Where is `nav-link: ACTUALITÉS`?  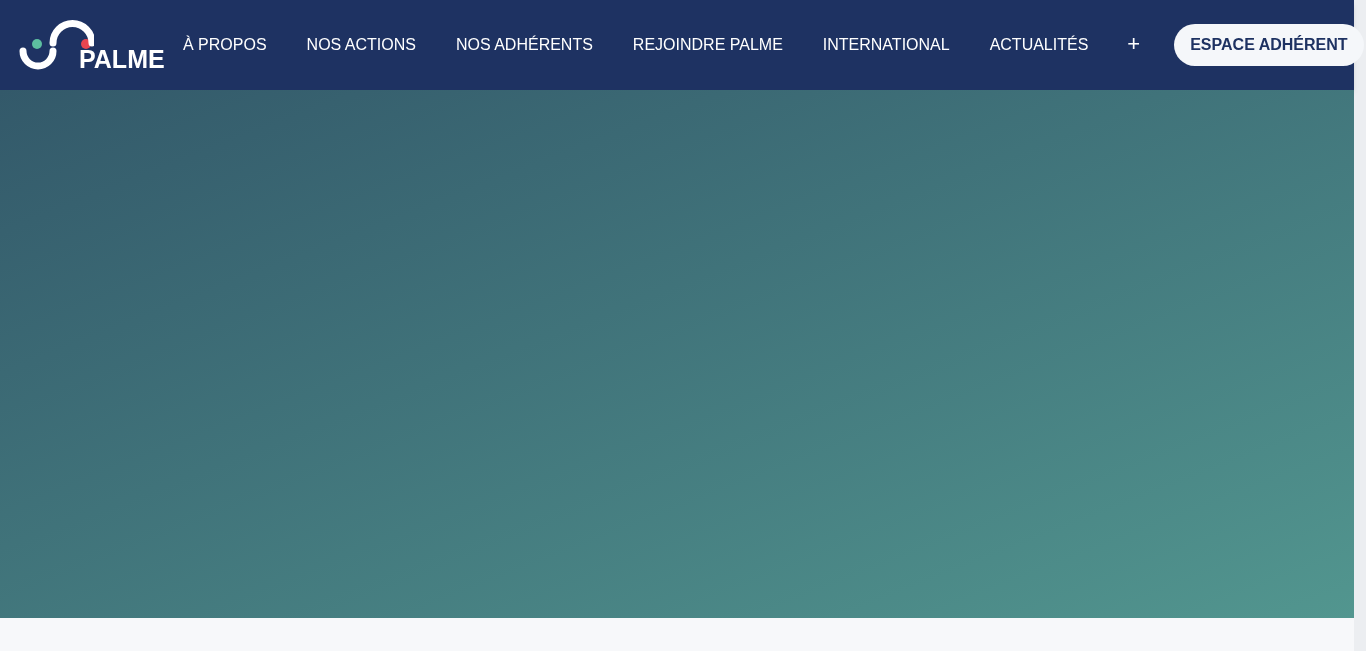 nav-link: ACTUALITÉS is located at coordinates (1039, 45).